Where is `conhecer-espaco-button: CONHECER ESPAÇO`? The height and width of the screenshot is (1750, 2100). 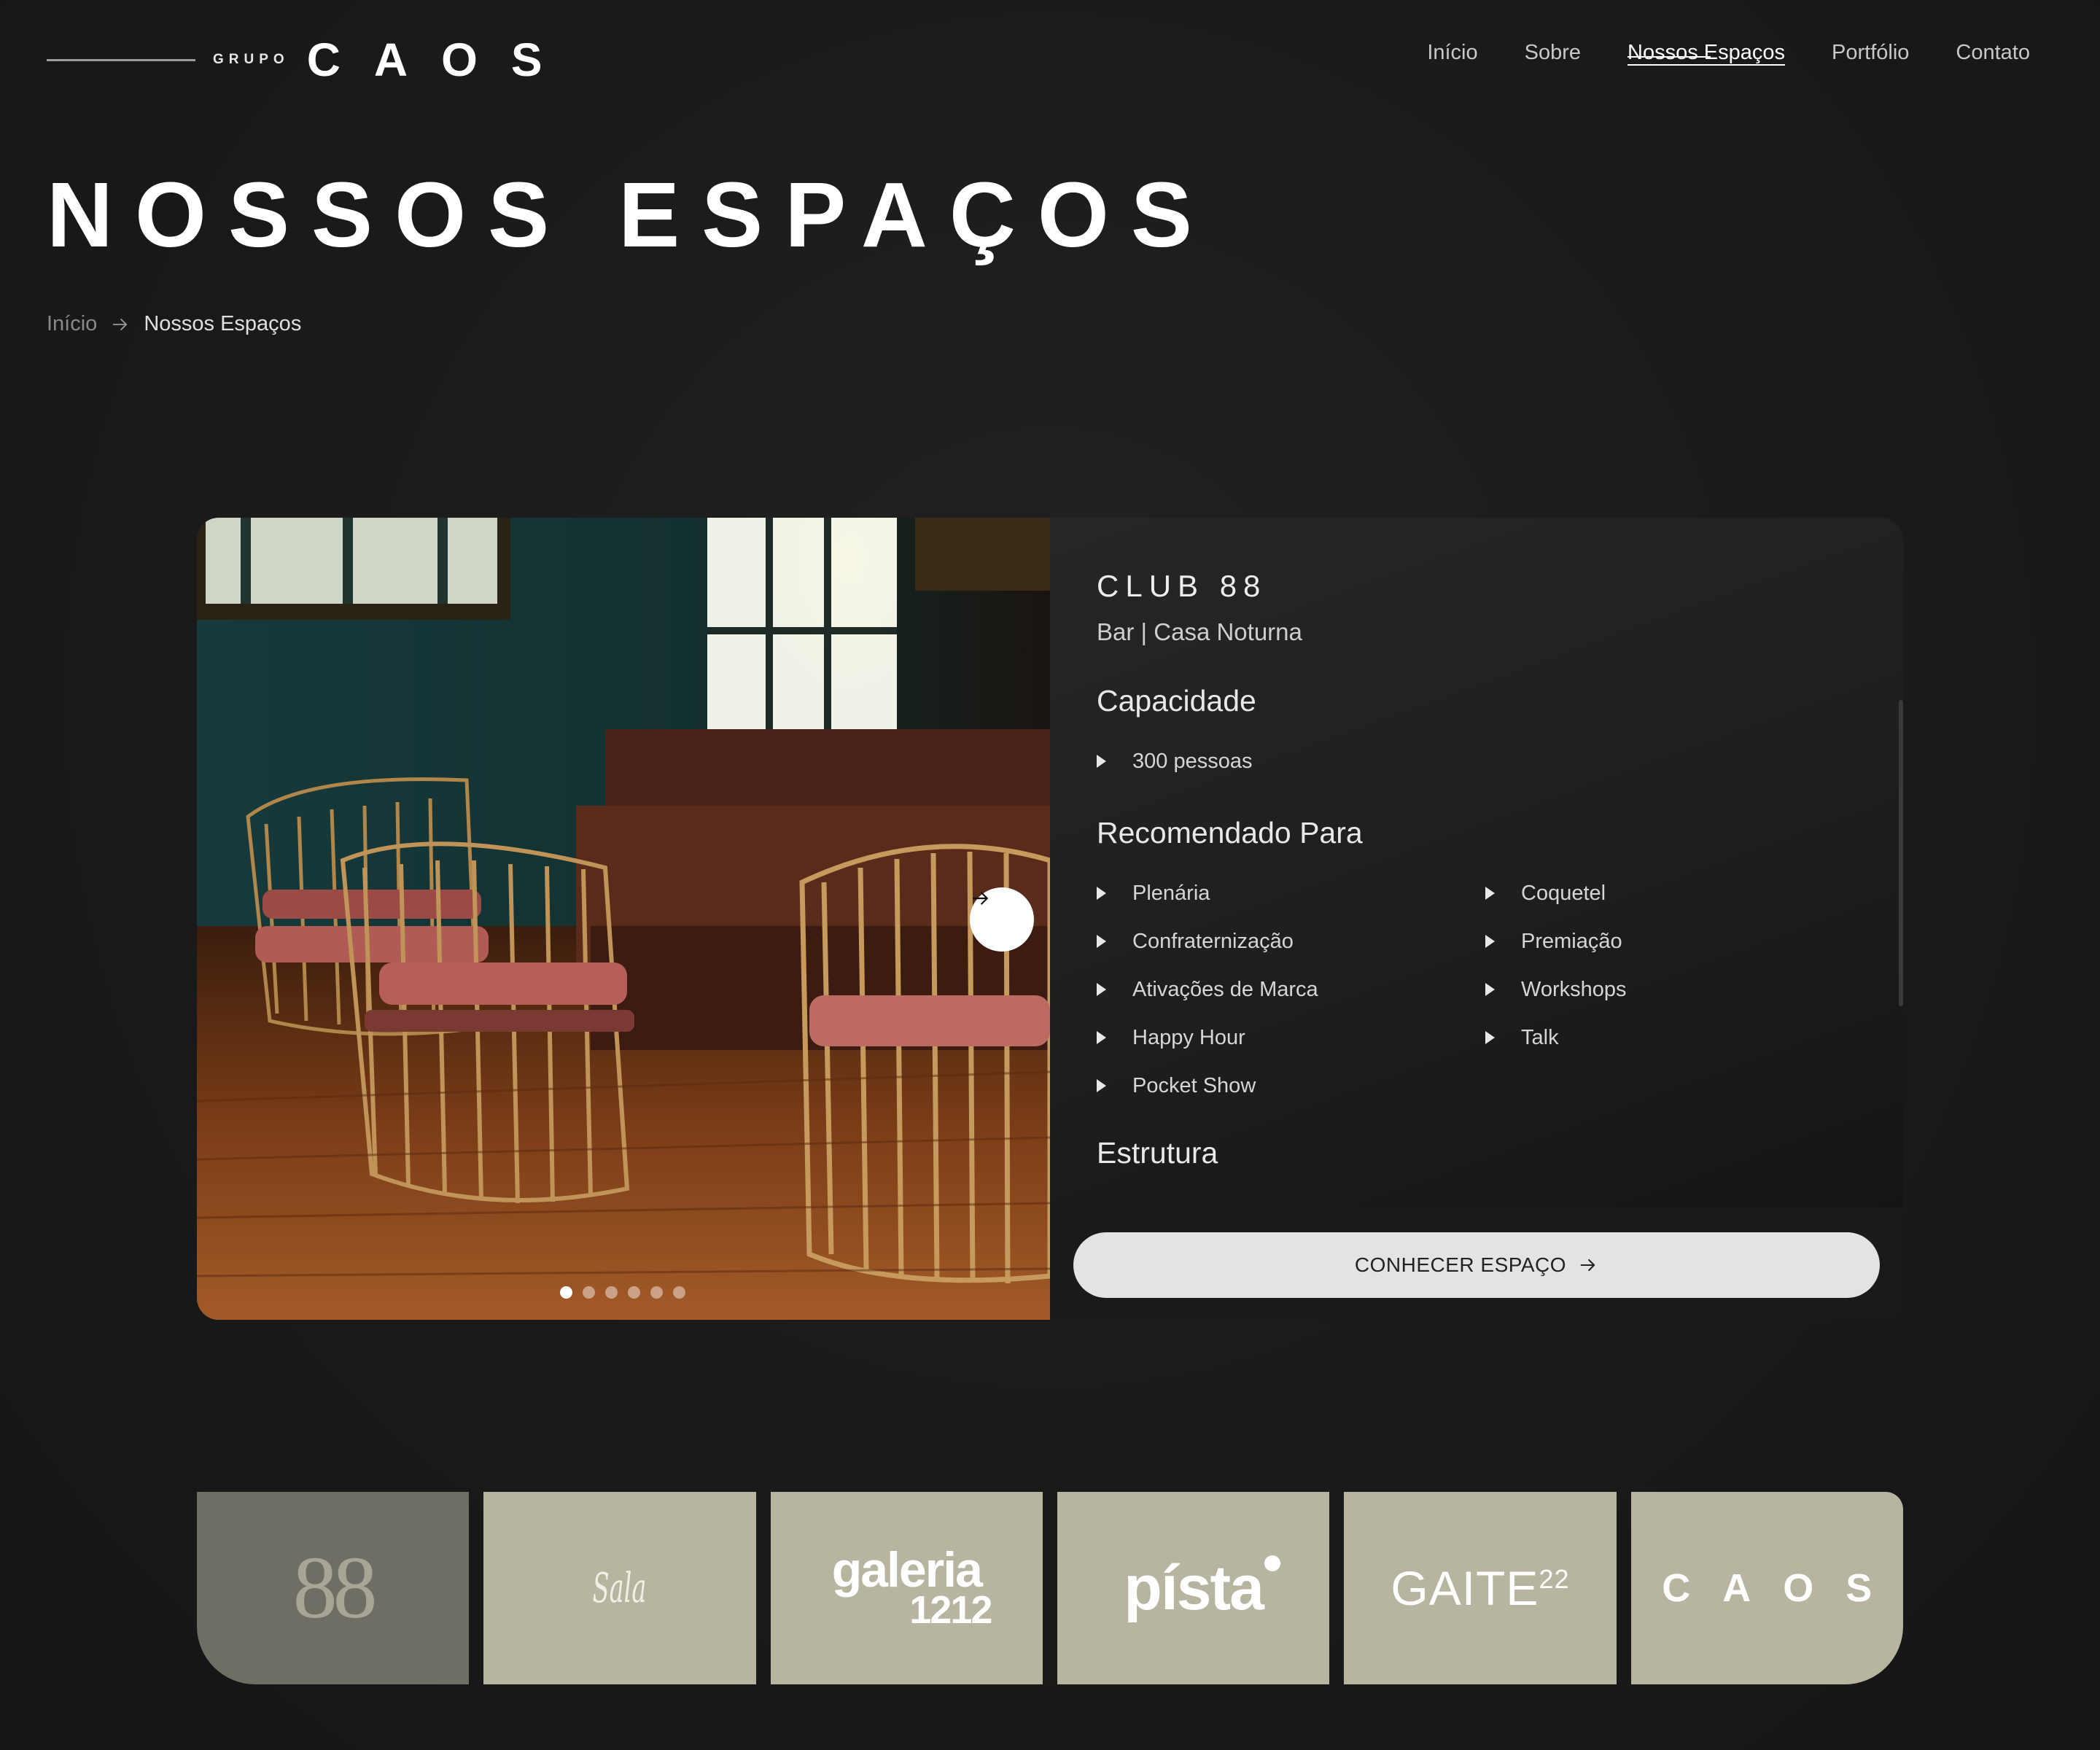
conhecer-espaco-button: CONHECER ESPAÇO is located at coordinates (1476, 1265).